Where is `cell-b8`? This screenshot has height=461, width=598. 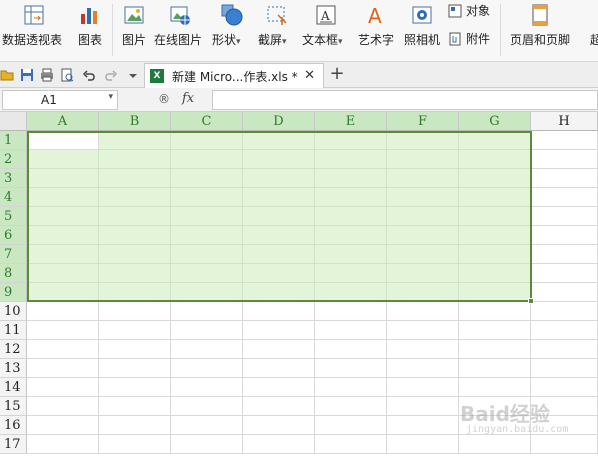
cell-b8 is located at coordinates (135, 273).